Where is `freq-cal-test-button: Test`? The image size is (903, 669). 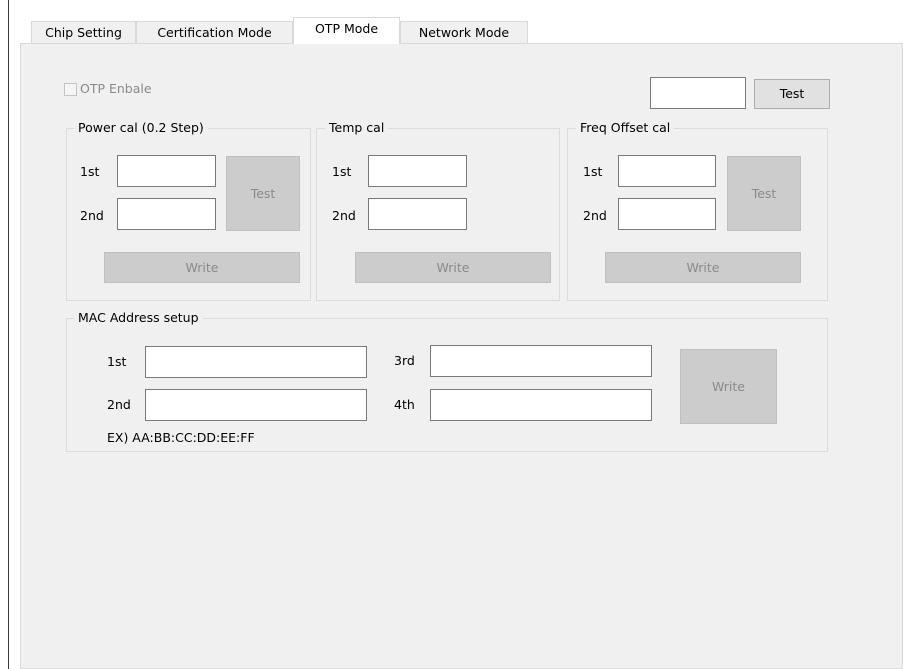 freq-cal-test-button: Test is located at coordinates (764, 193).